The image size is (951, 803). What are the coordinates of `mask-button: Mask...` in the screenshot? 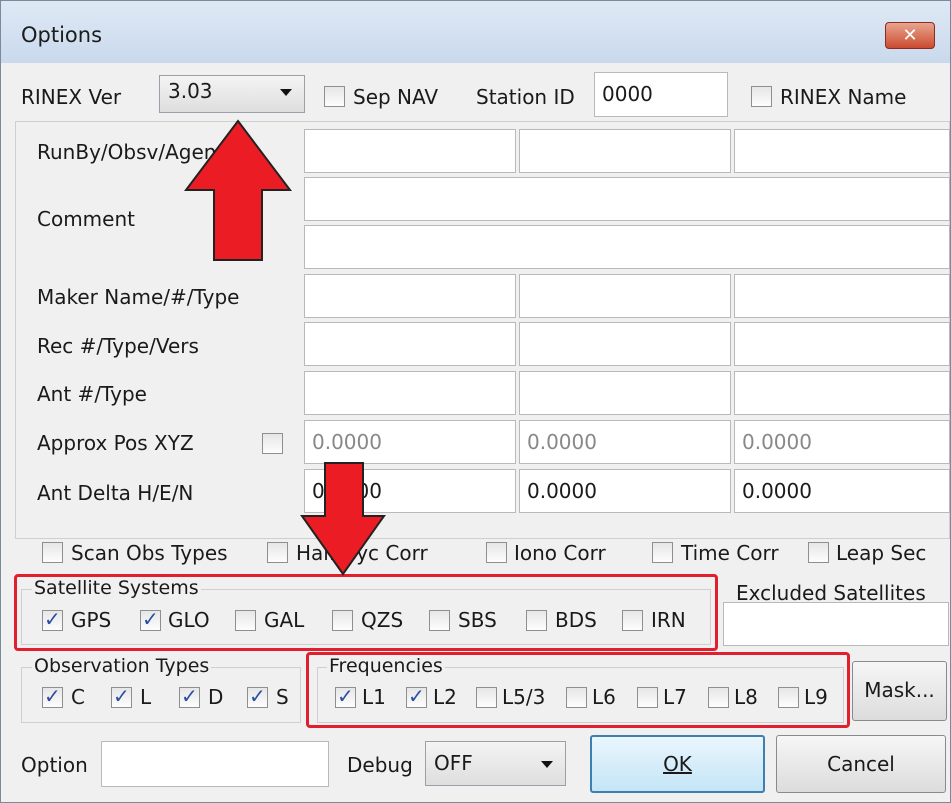 It's located at (899, 691).